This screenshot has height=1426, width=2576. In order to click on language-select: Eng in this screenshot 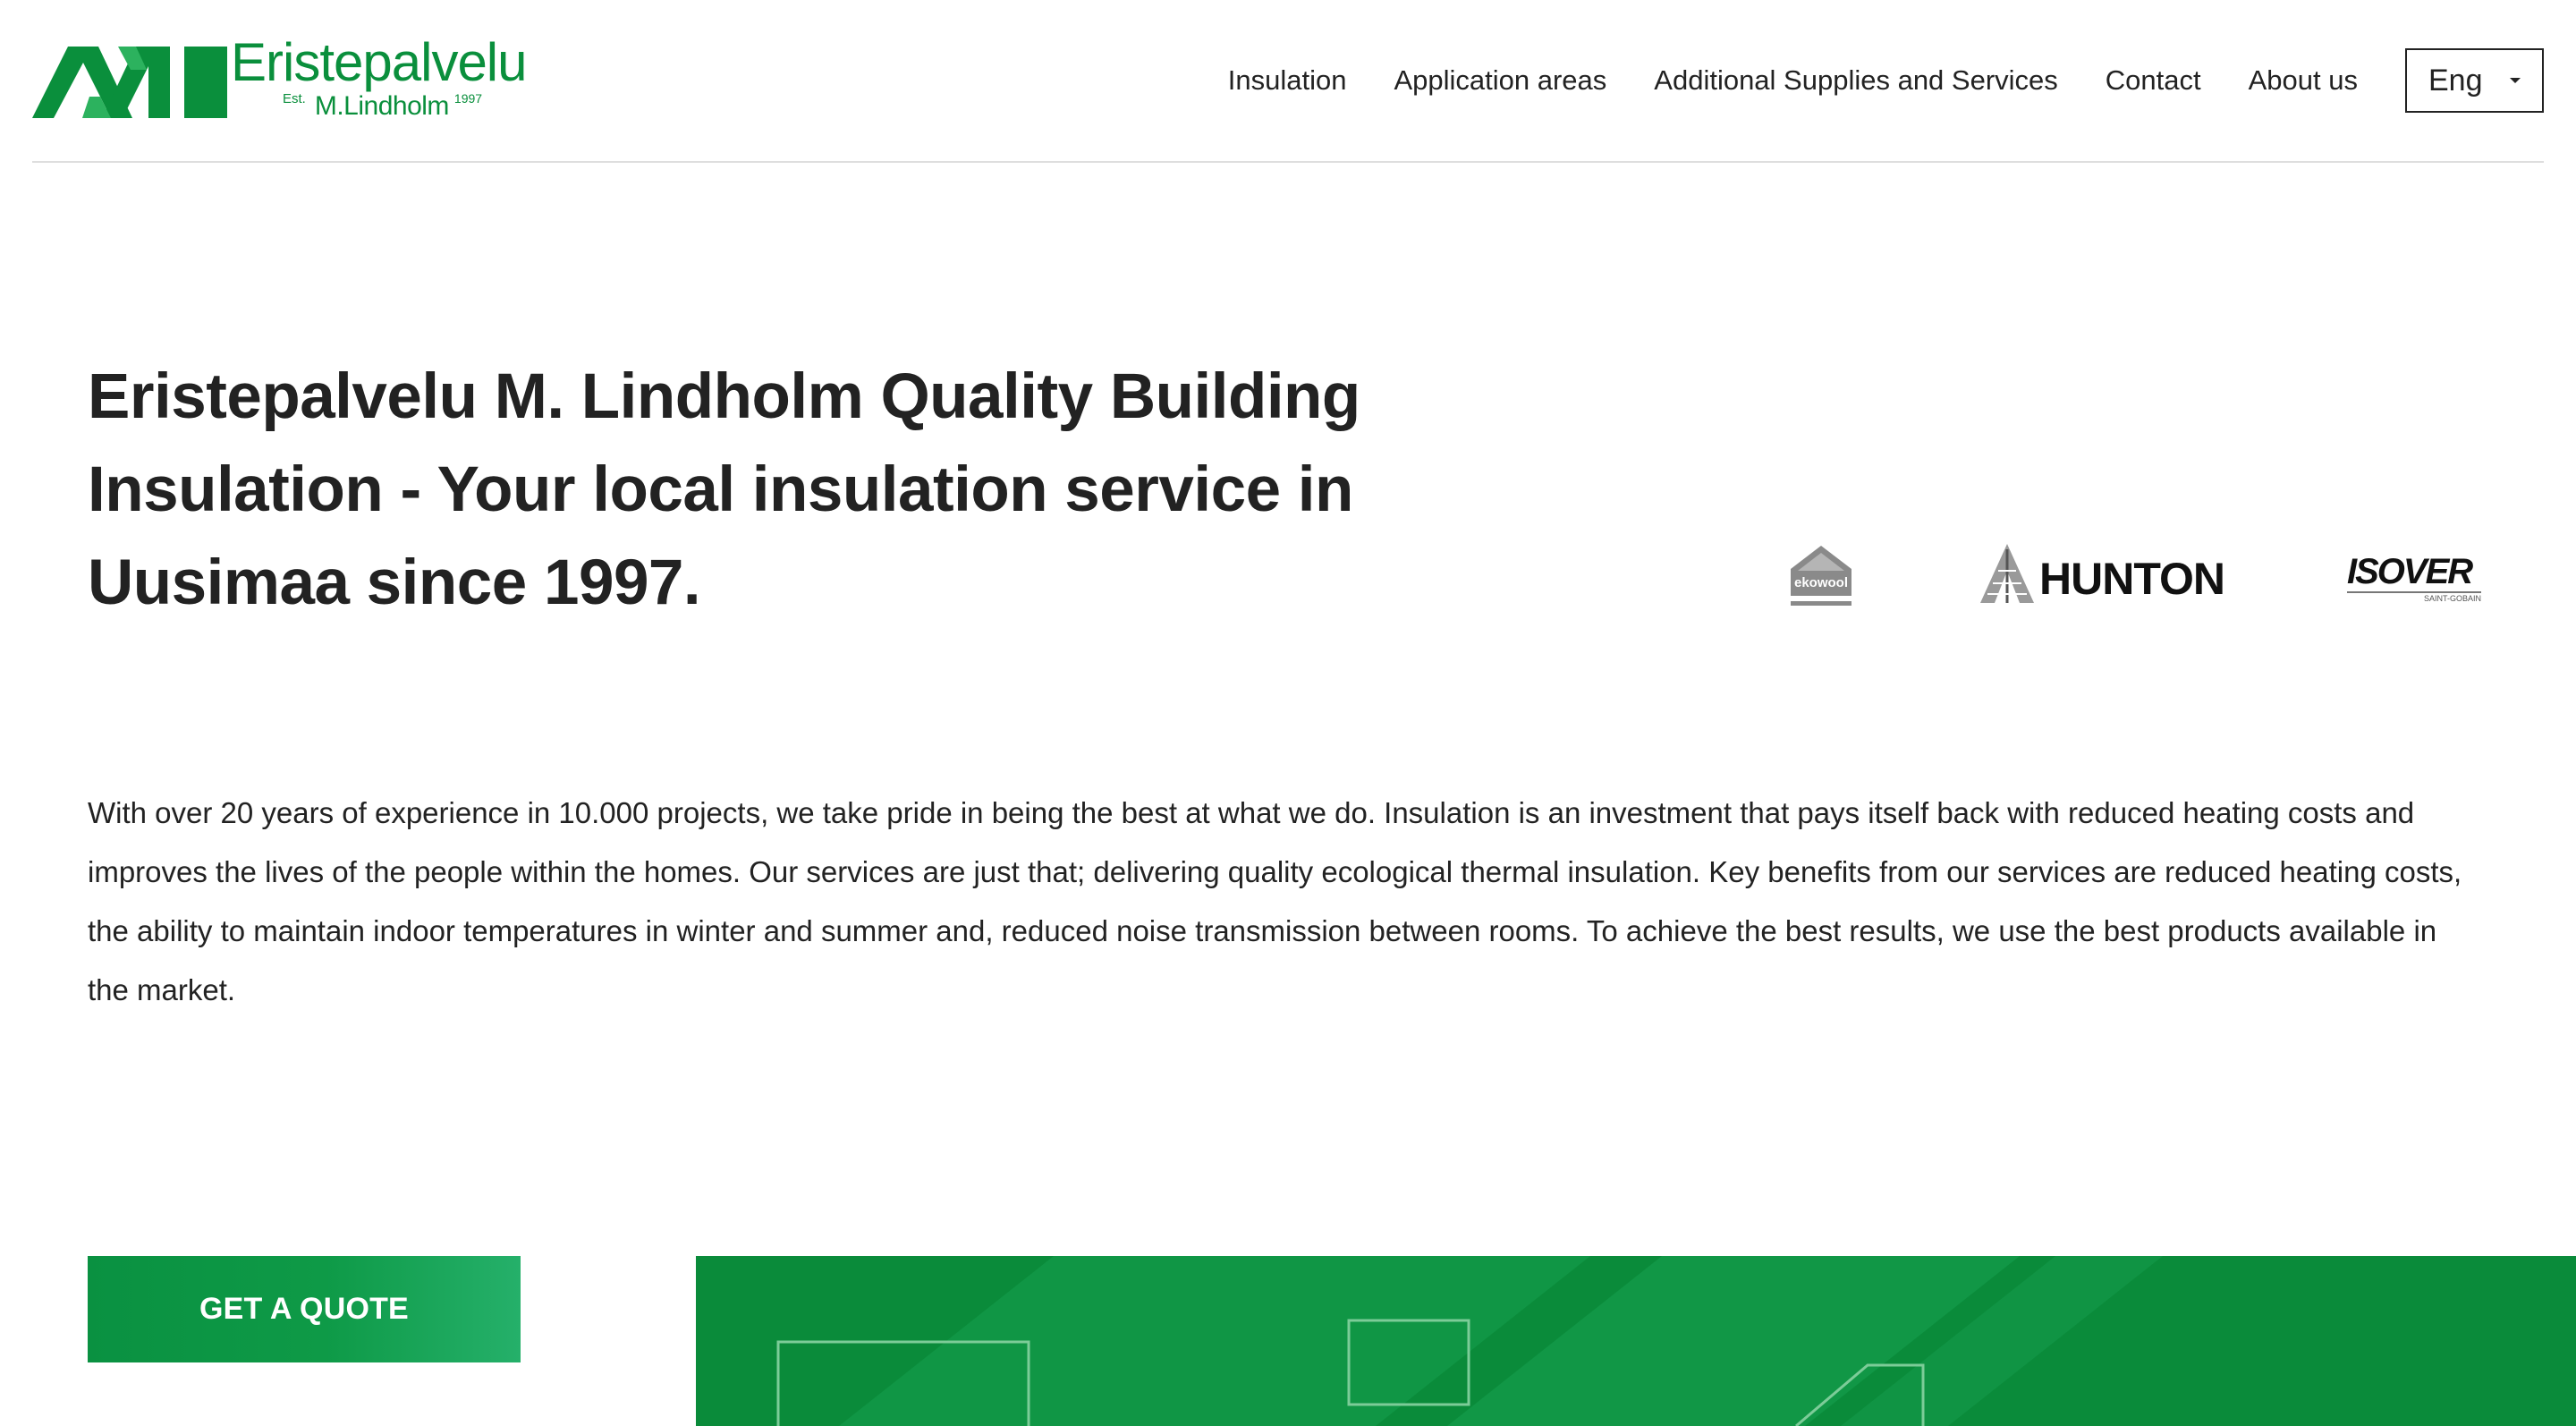, I will do `click(2474, 81)`.